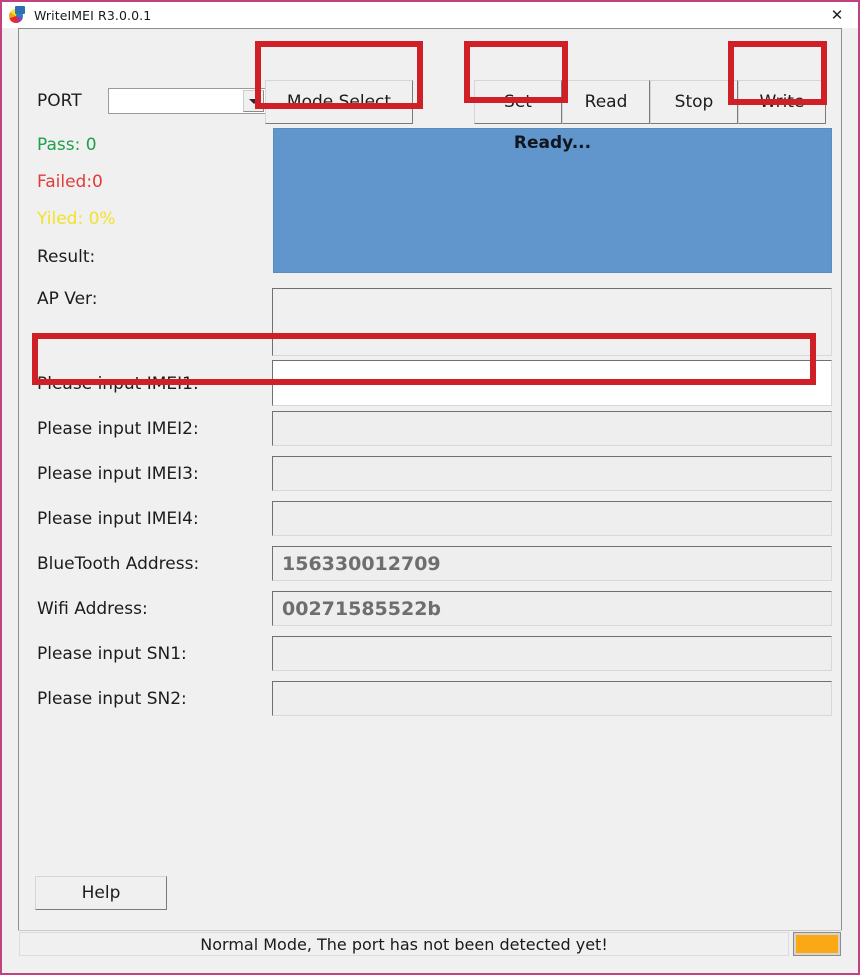 The image size is (860, 975). I want to click on imei4-label: Please input IMEI4:, so click(118, 519).